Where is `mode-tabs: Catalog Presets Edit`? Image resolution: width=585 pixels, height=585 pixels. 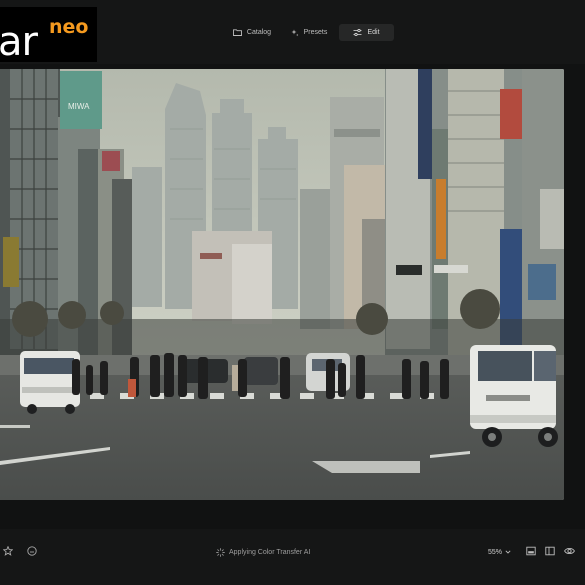 mode-tabs: Catalog Presets Edit is located at coordinates (292, 32).